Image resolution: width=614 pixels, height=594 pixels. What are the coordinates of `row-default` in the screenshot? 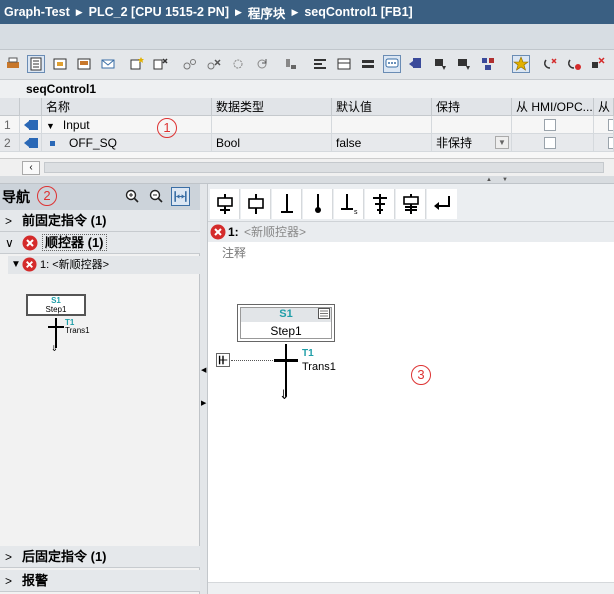 It's located at (382, 125).